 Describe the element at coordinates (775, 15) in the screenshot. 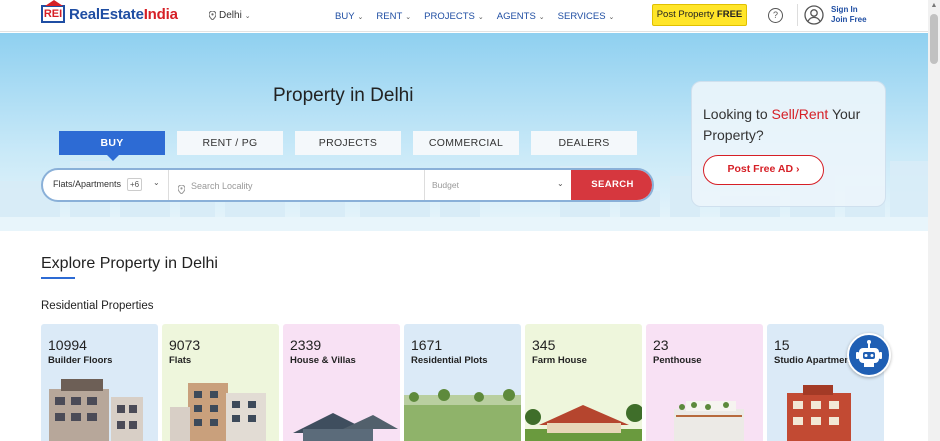

I see `help-icon: ?` at that location.